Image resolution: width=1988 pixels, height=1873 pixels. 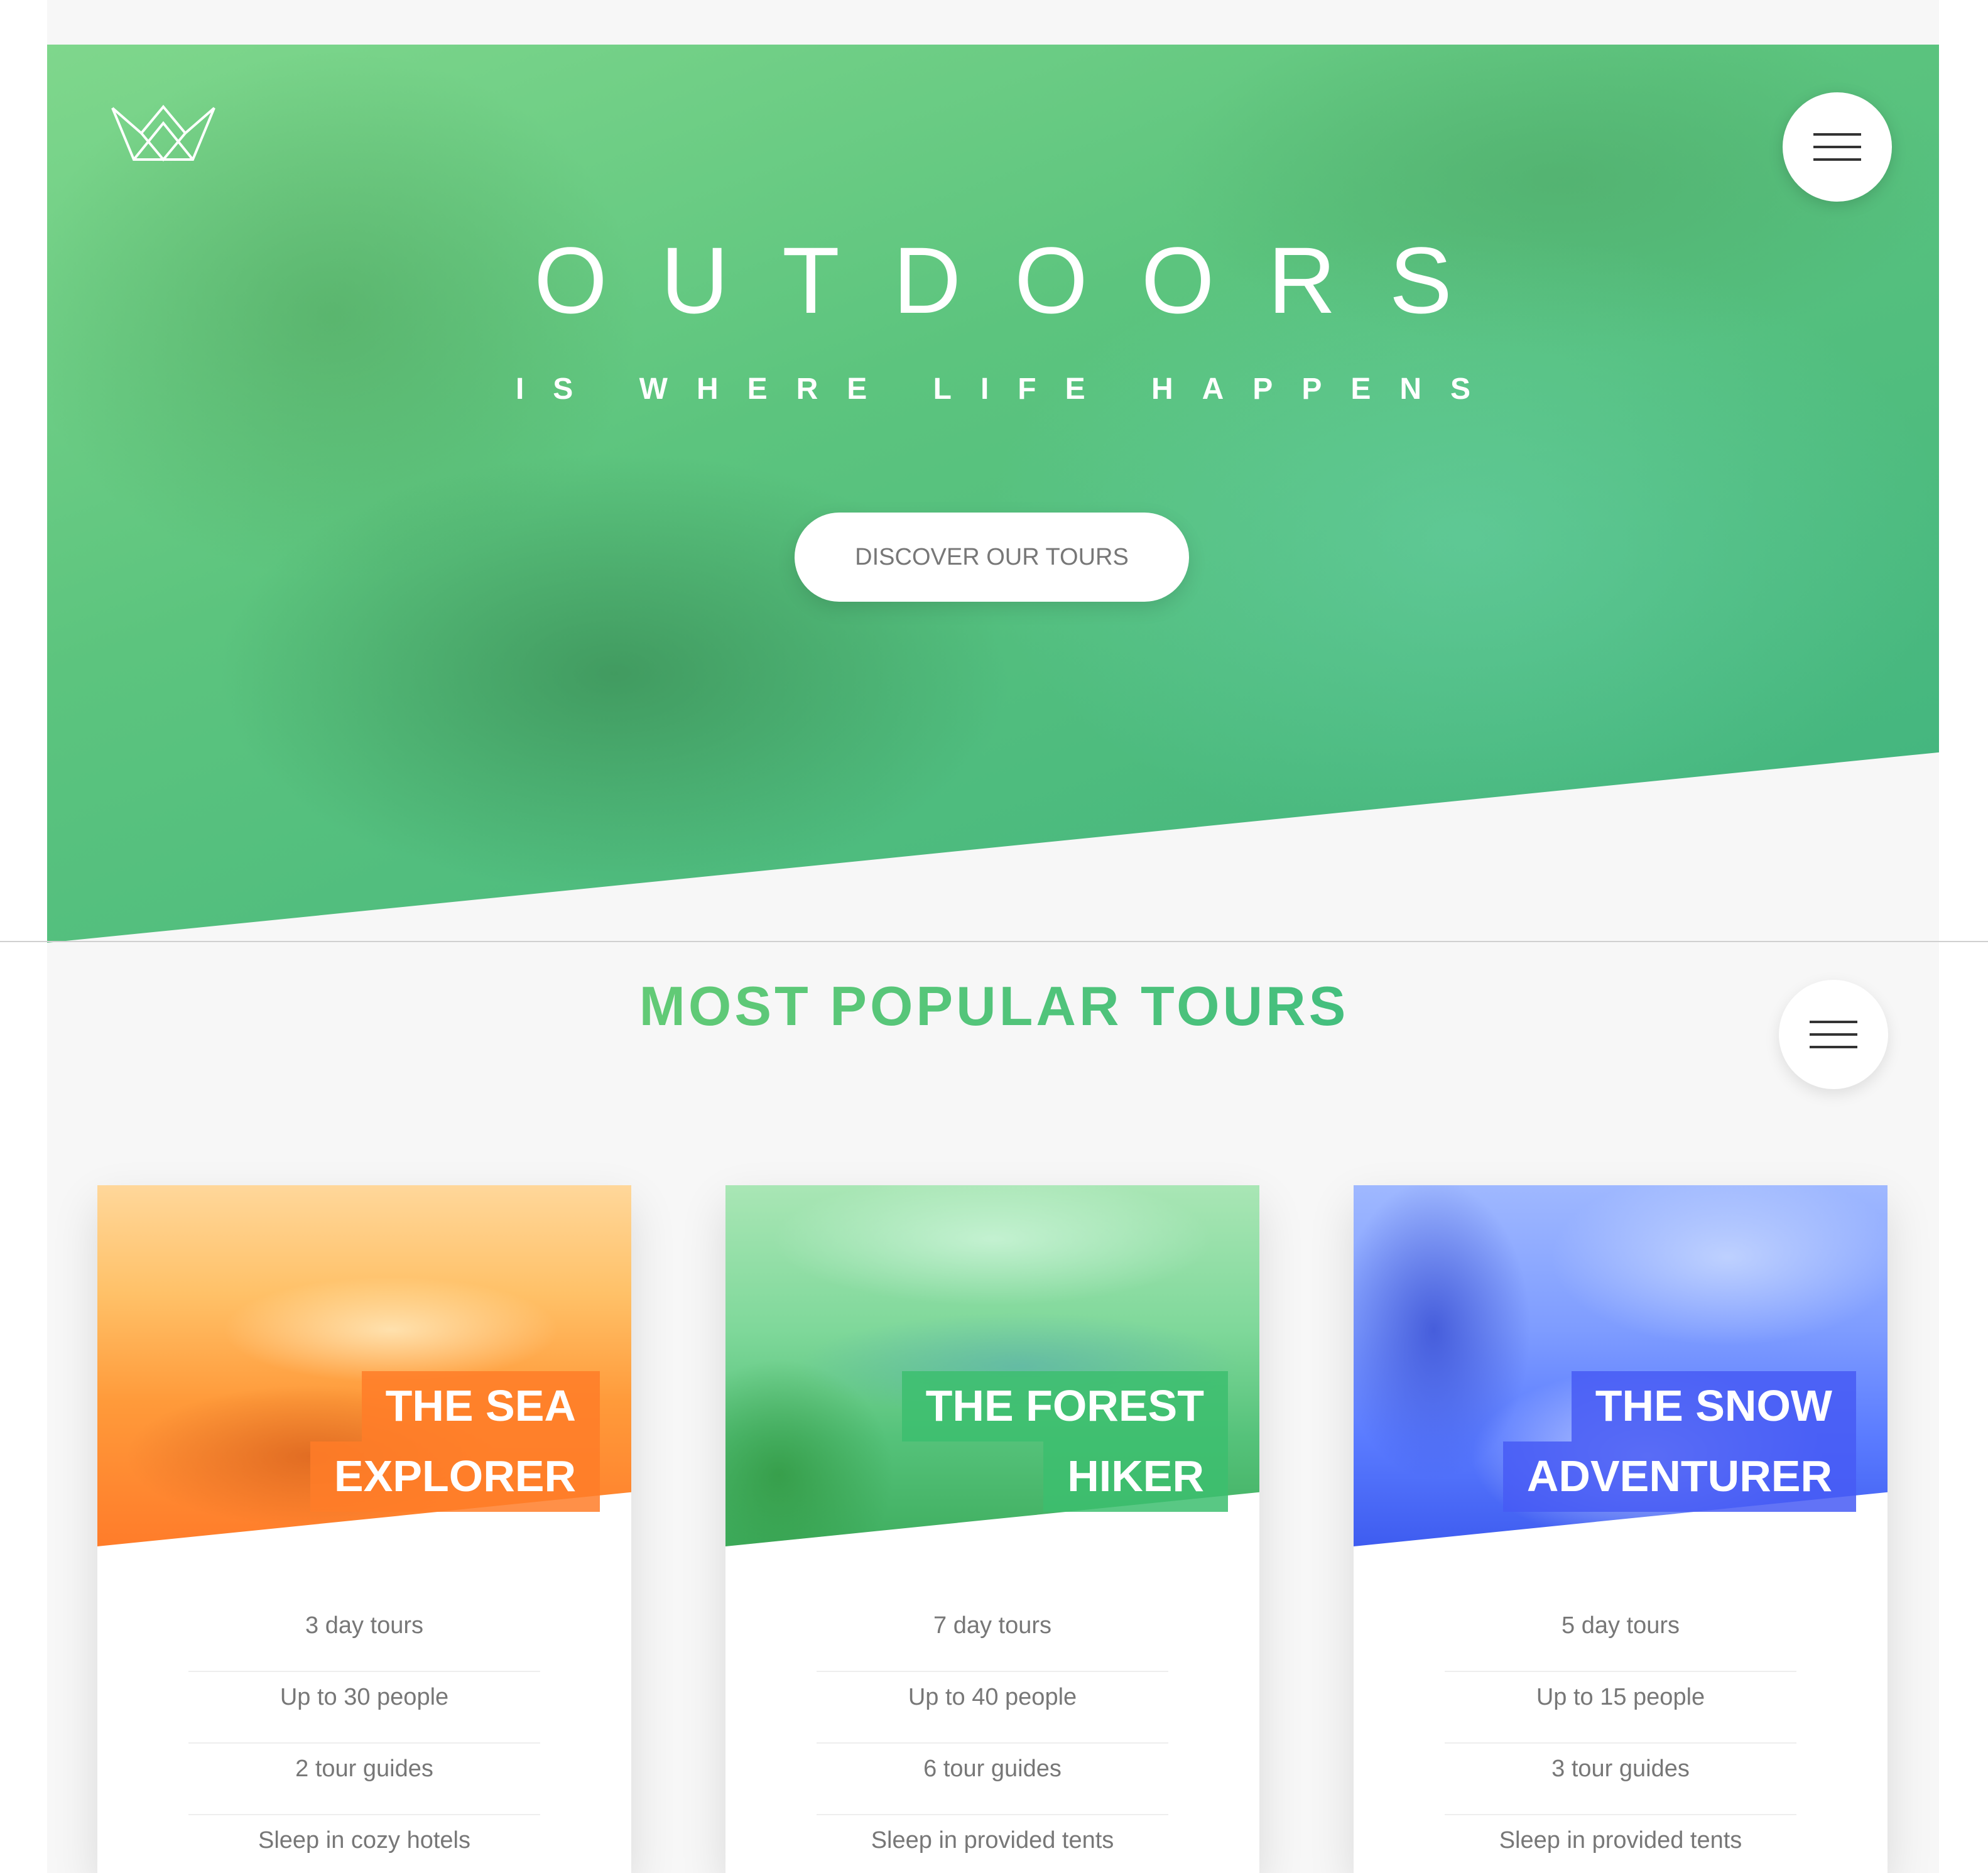 I want to click on tour-detail-text: 5 day tours, so click(x=1621, y=1626).